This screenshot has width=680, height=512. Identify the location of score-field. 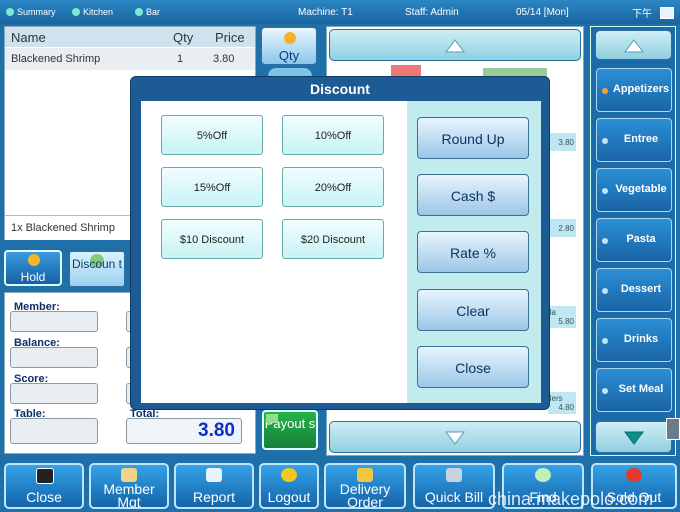
(54, 393).